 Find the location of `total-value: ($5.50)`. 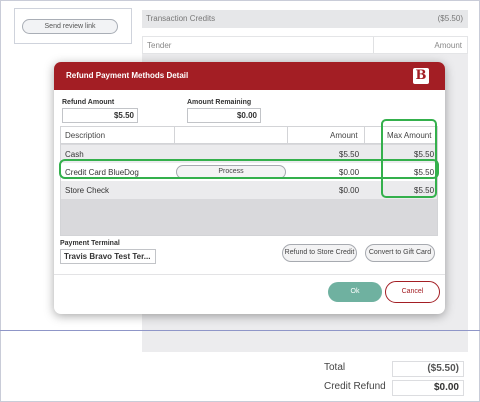

total-value: ($5.50) is located at coordinates (428, 369).